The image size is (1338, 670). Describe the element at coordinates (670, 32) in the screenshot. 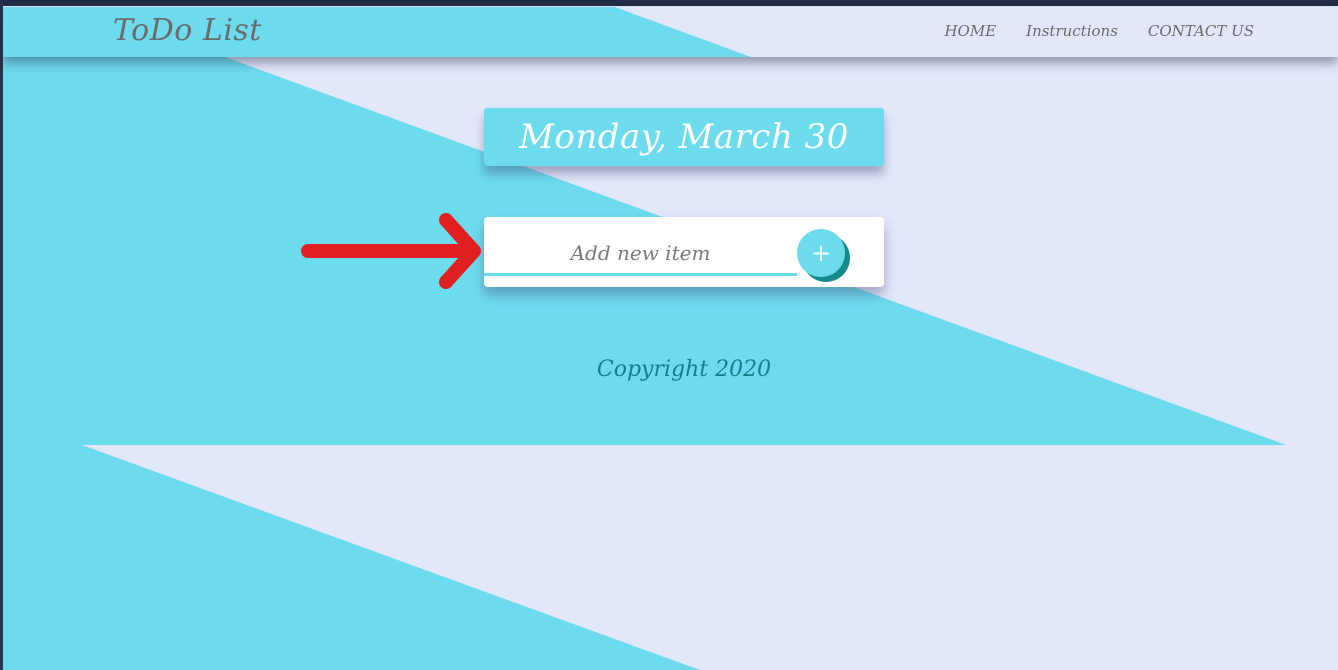

I see `navbar: ToDo List HOME Instructions CONTACT US` at that location.